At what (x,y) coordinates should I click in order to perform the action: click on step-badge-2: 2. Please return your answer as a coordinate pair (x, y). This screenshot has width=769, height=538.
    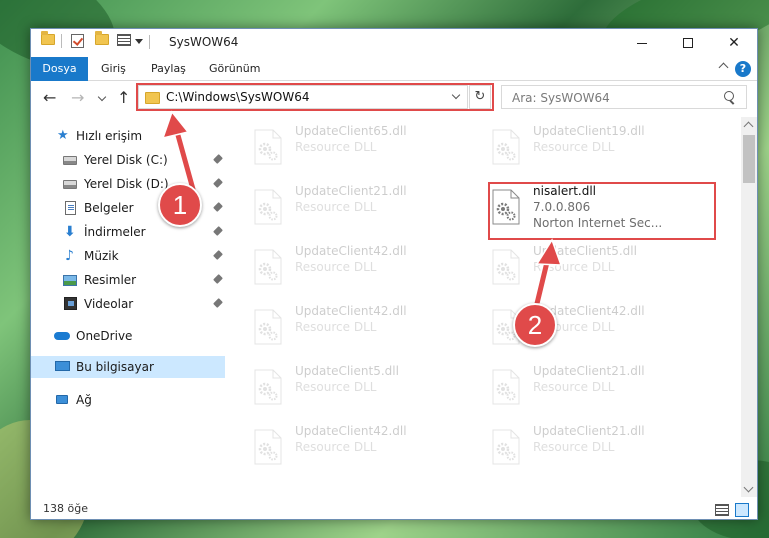
    Looking at the image, I should click on (535, 325).